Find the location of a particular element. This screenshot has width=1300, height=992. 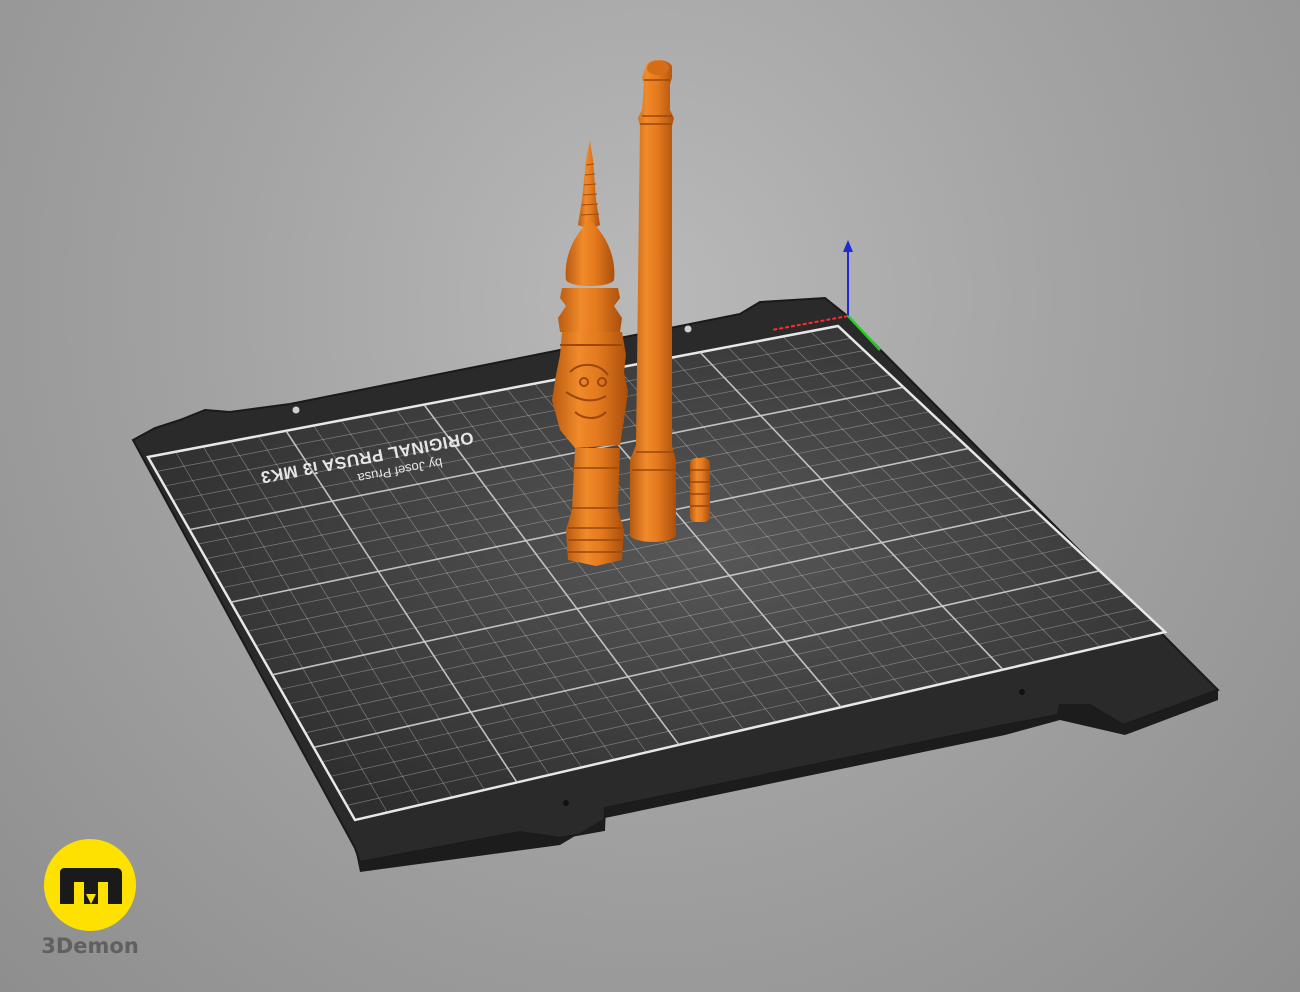

brand-logo: 3Demon is located at coordinates (90, 903).